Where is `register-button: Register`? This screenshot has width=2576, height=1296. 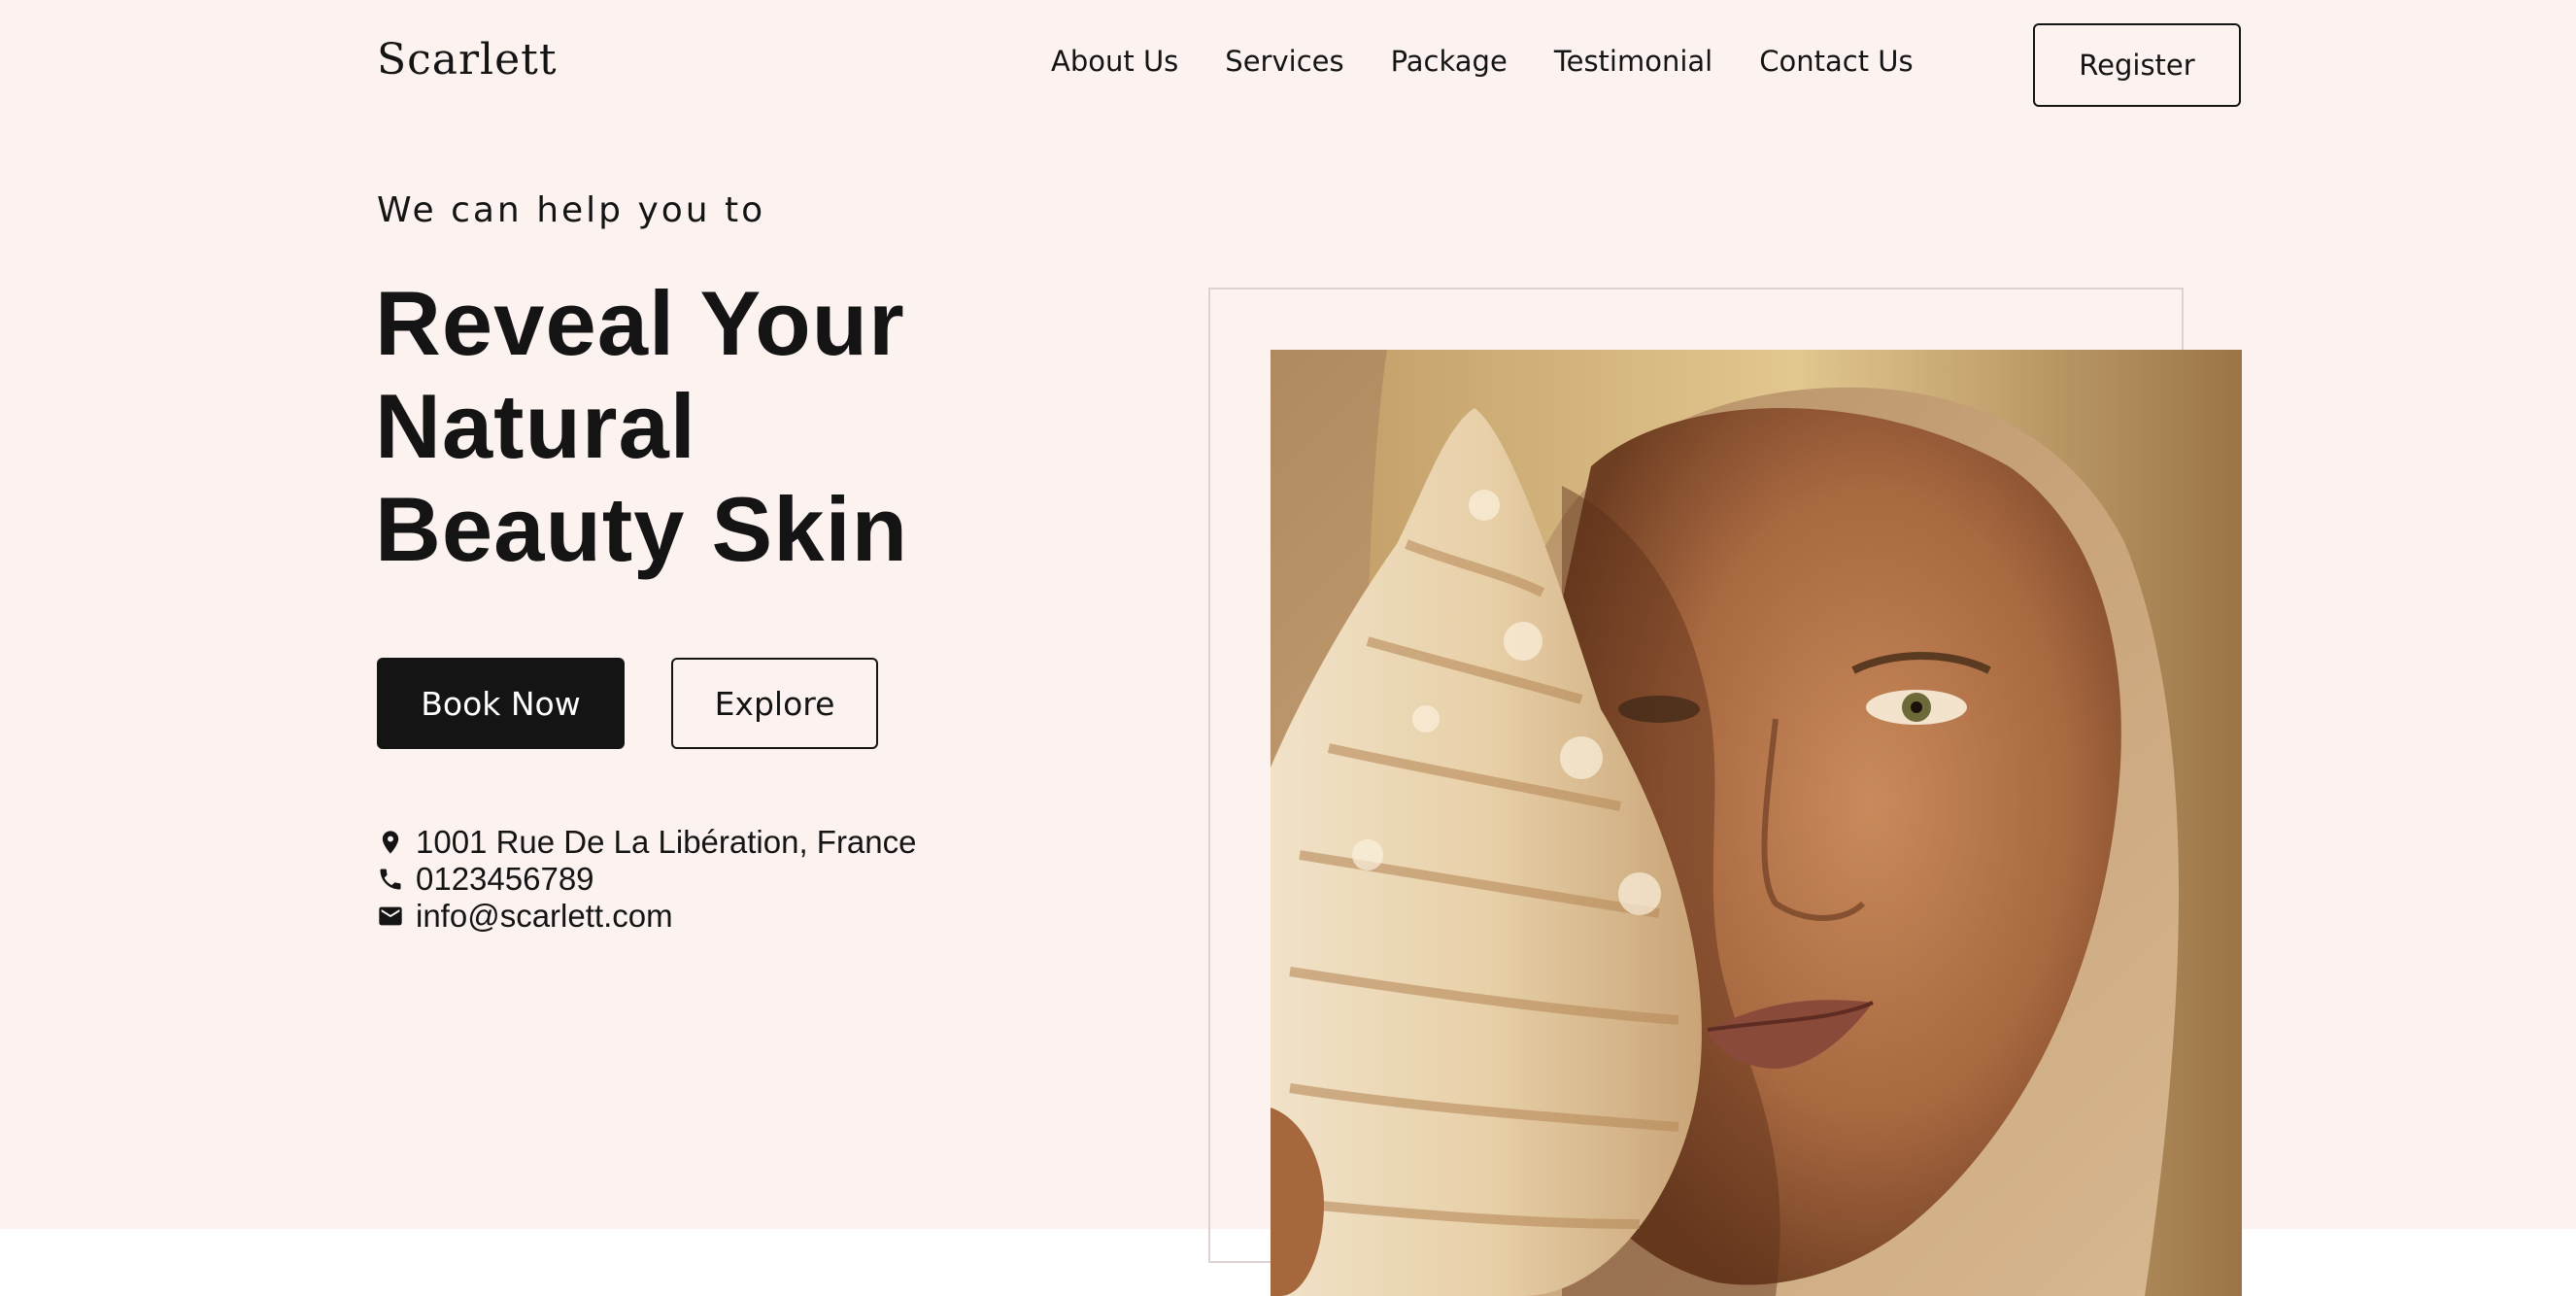 register-button: Register is located at coordinates (2137, 65).